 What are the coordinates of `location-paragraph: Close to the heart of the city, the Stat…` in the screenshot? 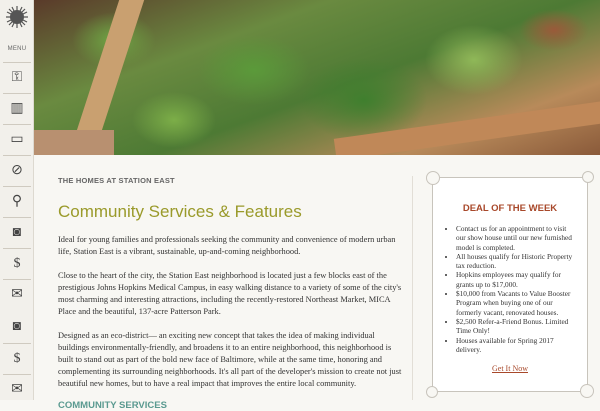 It's located at (230, 293).